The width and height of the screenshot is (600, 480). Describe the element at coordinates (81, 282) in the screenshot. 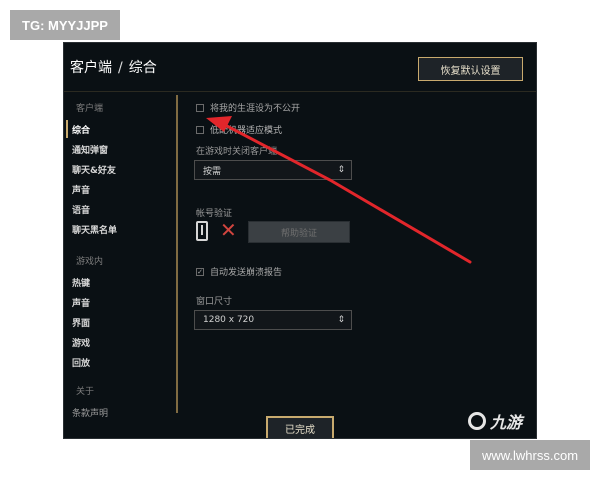

I see `sidebar-item-hotkeys: 热键` at that location.